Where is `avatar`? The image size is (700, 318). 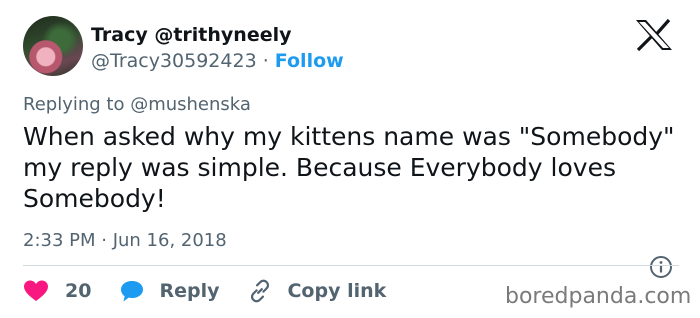
avatar is located at coordinates (53, 46).